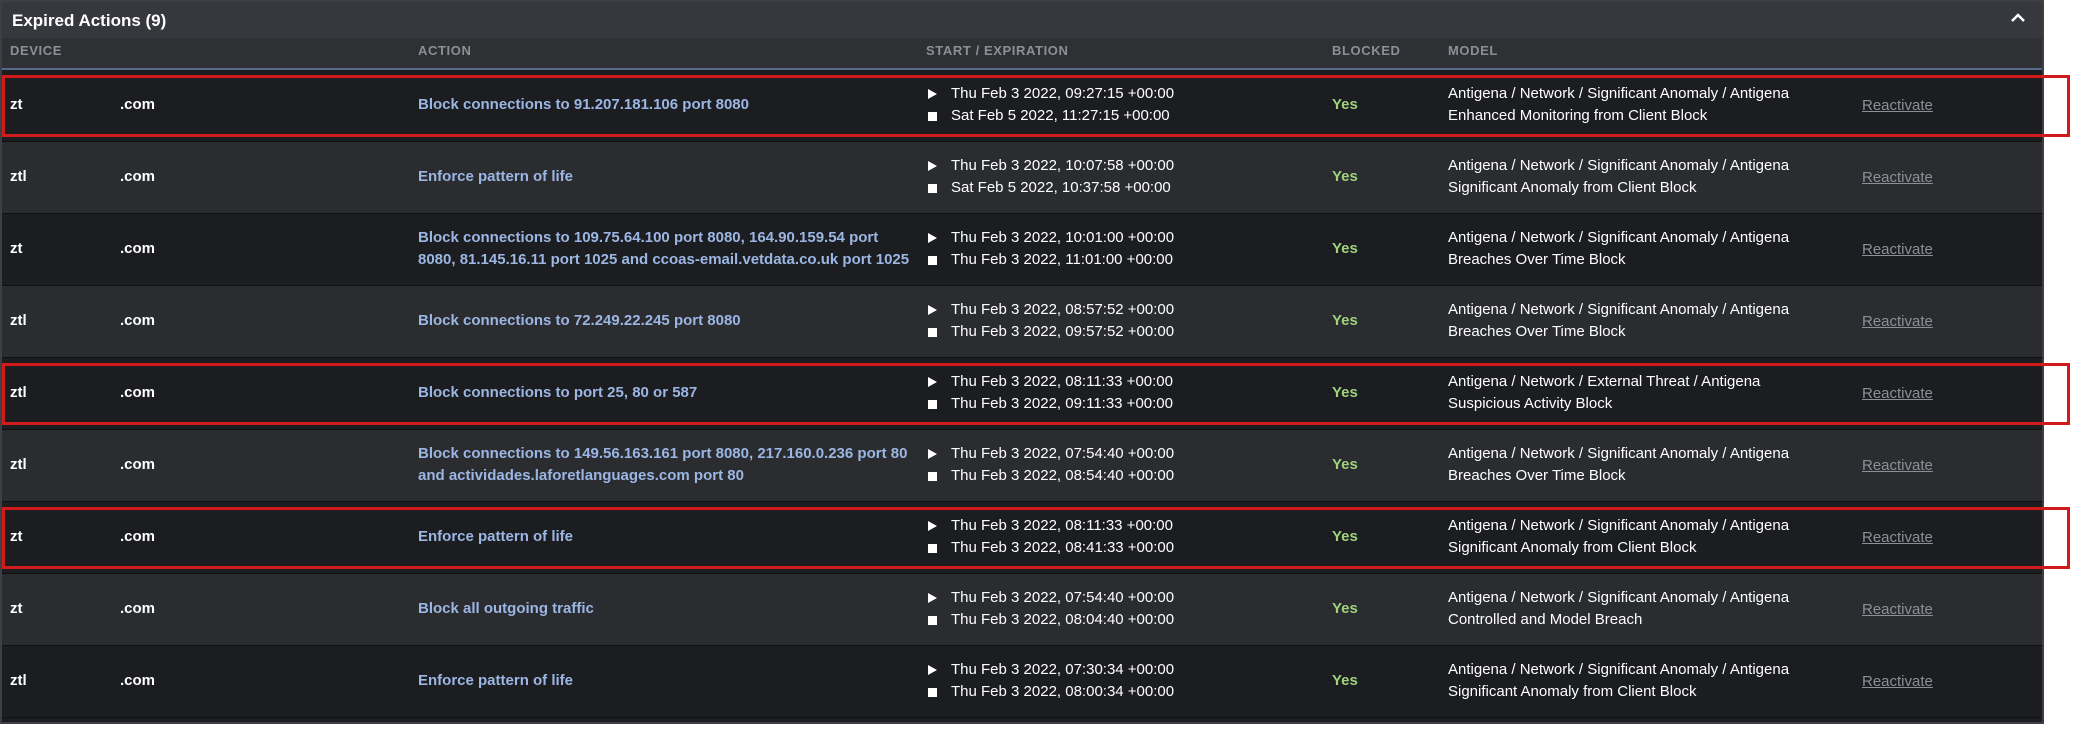 The height and width of the screenshot is (732, 2076). What do you see at coordinates (444, 50) in the screenshot?
I see `column-header-action: ACTION` at bounding box center [444, 50].